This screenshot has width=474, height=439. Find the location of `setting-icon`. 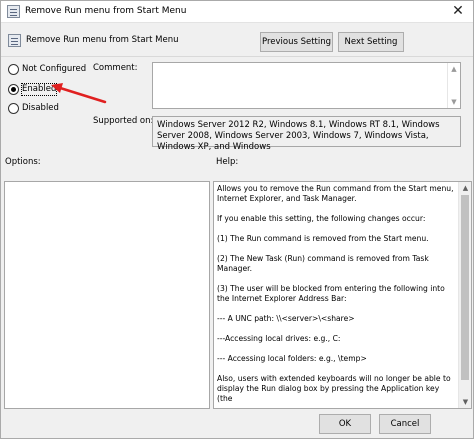

setting-icon is located at coordinates (14, 40).